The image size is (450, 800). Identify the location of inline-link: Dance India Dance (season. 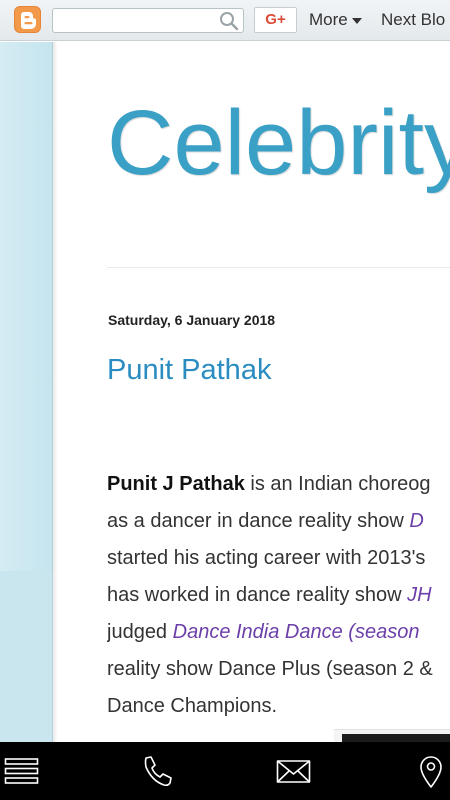
(296, 632).